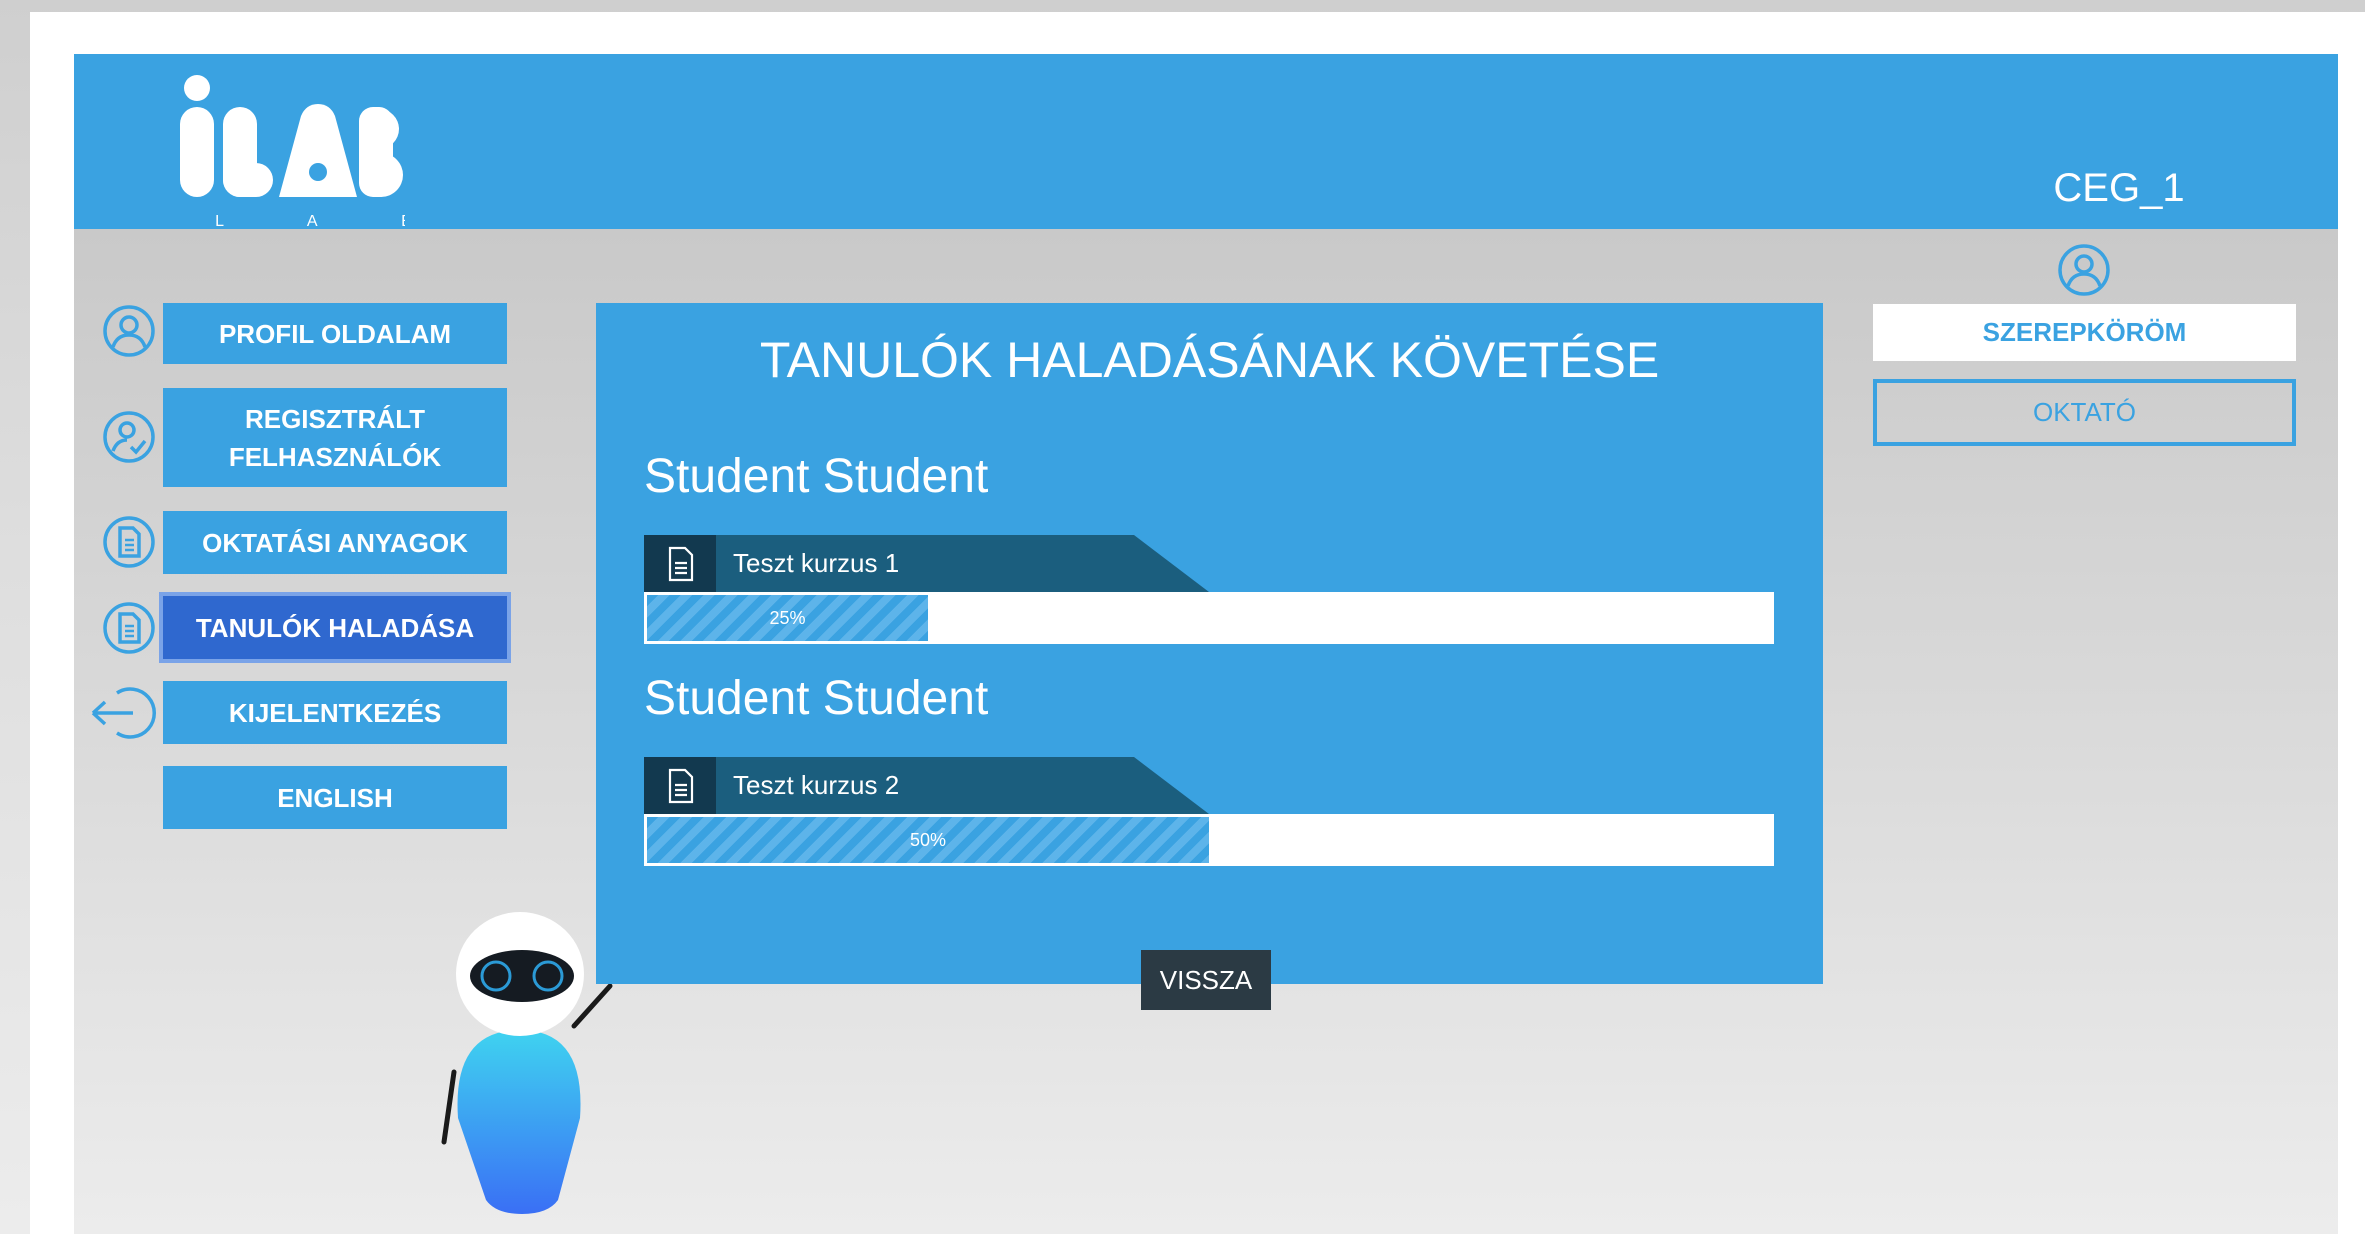 Image resolution: width=2365 pixels, height=1234 pixels. What do you see at coordinates (1209, 618) in the screenshot?
I see `progress-bar: 25%` at bounding box center [1209, 618].